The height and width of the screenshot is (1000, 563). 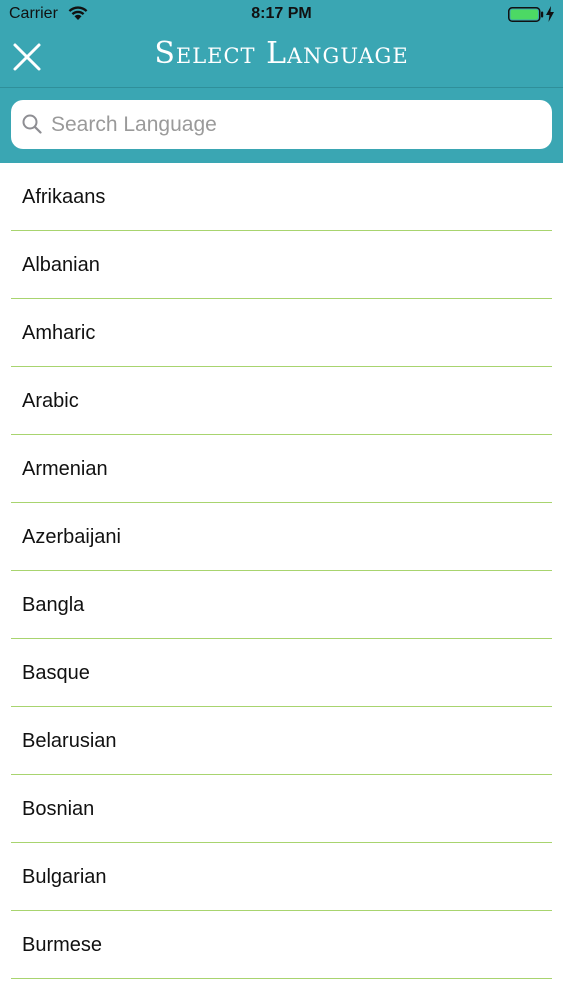 I want to click on language-label: Bosnian, so click(x=58, y=809).